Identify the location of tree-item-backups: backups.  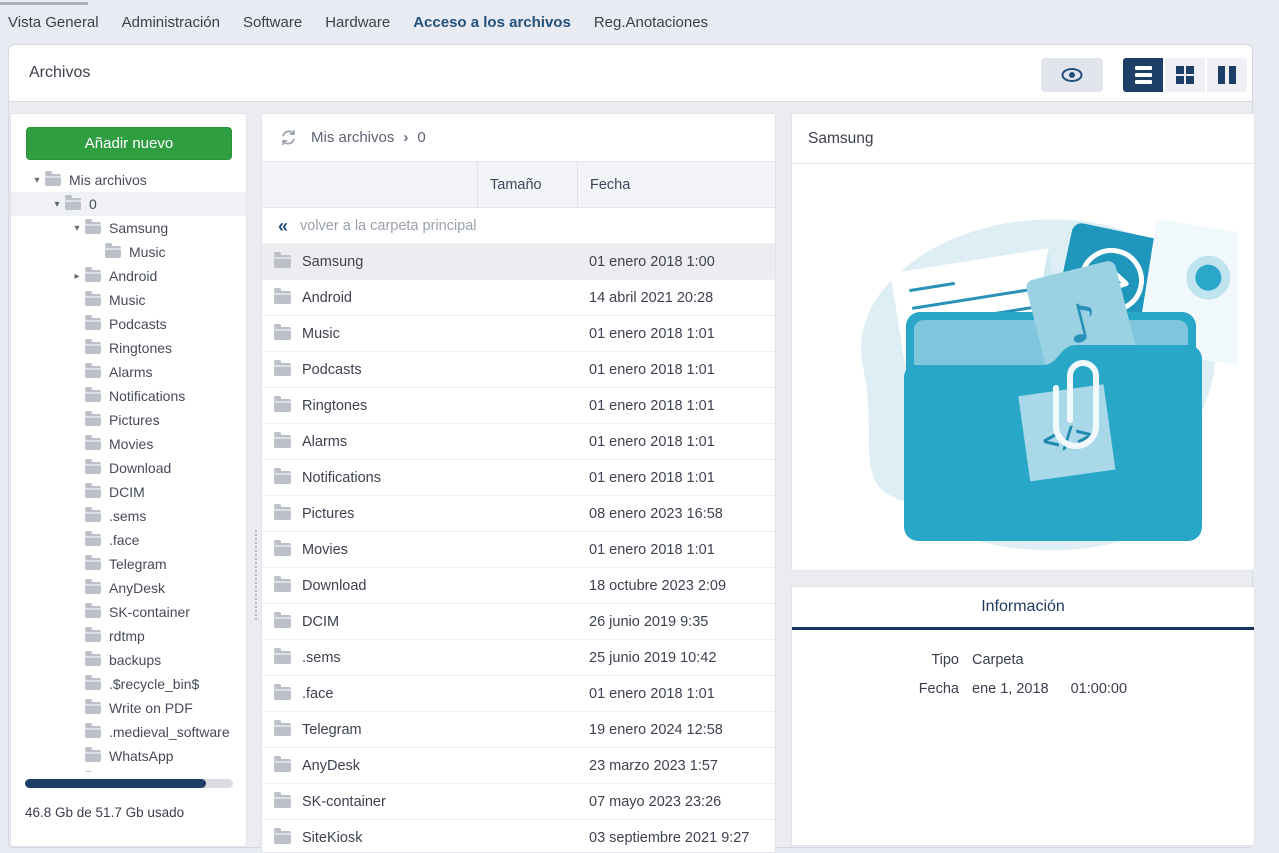
(128, 660).